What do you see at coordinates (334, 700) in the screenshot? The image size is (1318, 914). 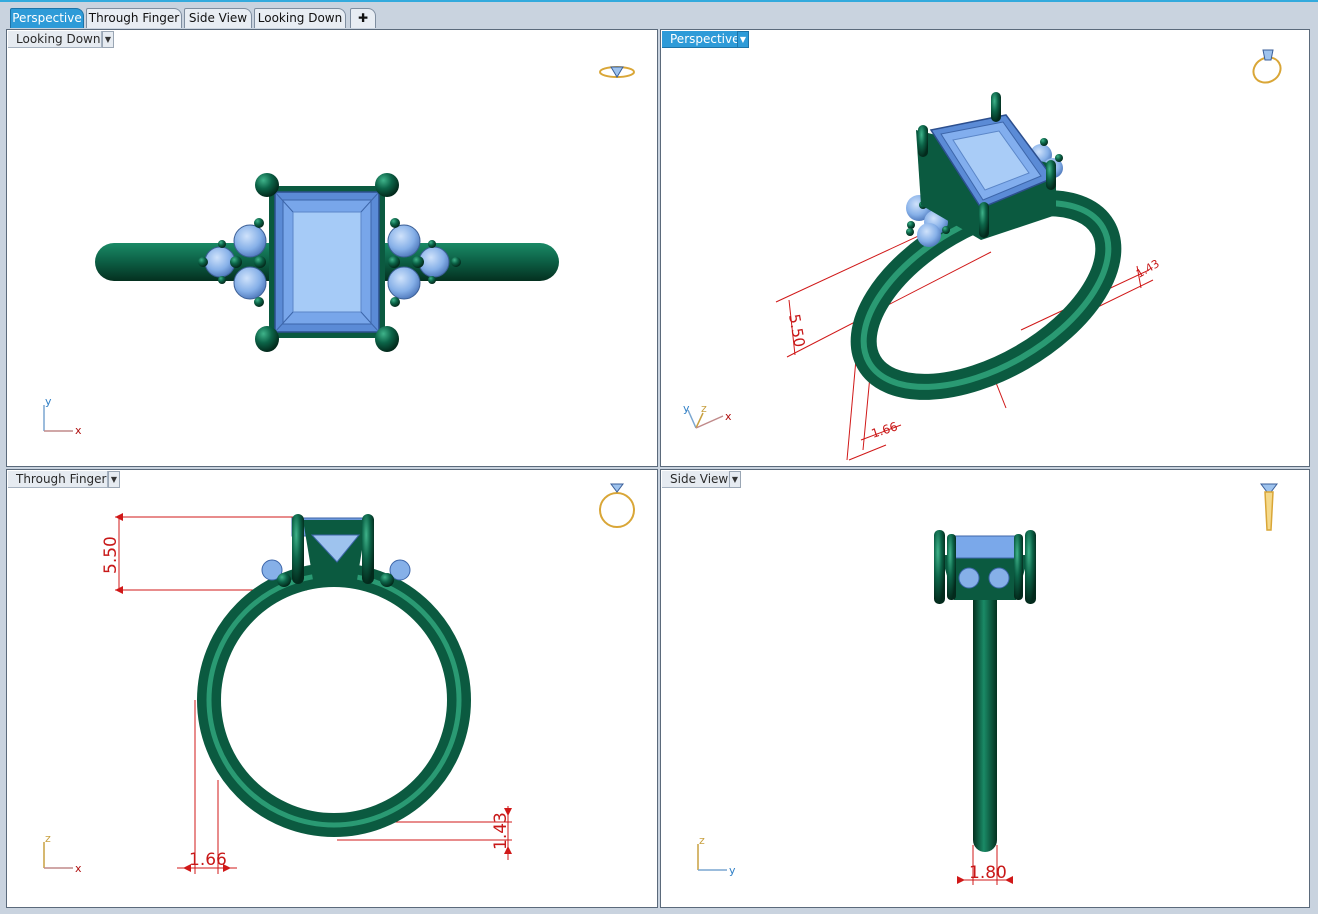 I see `shank-highlight` at bounding box center [334, 700].